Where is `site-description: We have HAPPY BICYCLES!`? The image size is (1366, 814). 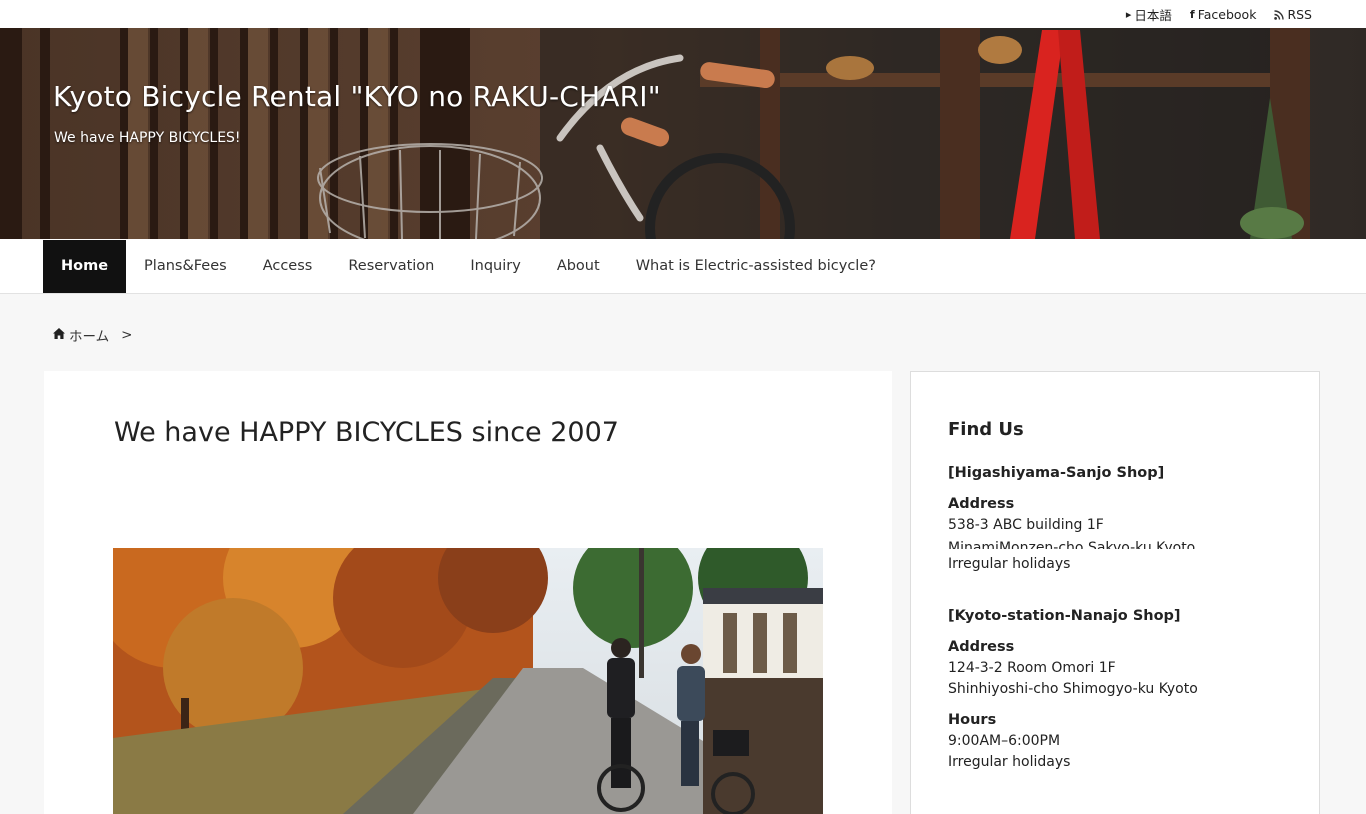 site-description: We have HAPPY BICYCLES! is located at coordinates (147, 138).